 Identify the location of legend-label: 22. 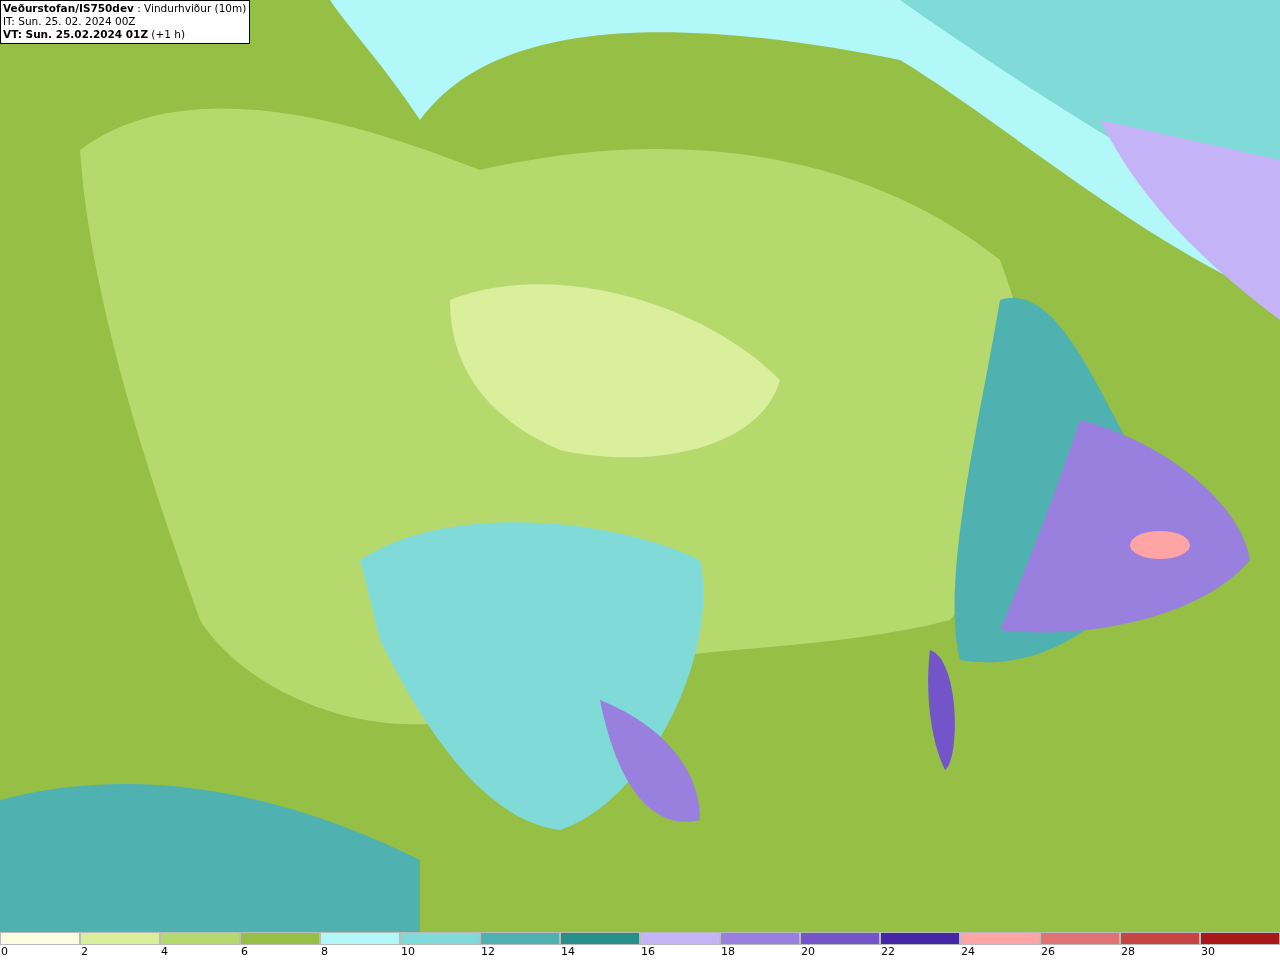
(887, 952).